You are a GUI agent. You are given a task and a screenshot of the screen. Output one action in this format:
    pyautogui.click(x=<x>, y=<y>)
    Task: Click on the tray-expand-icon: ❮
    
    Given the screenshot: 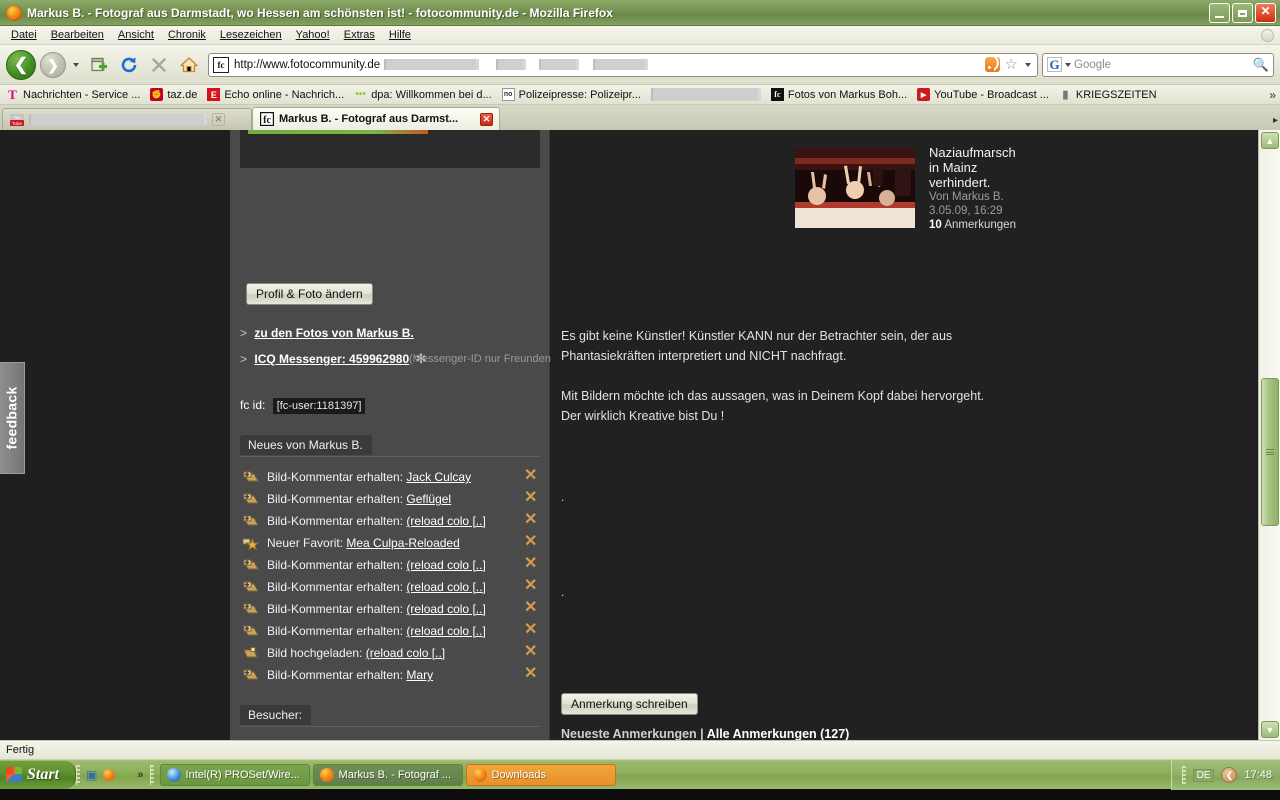 What is the action you would take?
    pyautogui.click(x=1229, y=775)
    